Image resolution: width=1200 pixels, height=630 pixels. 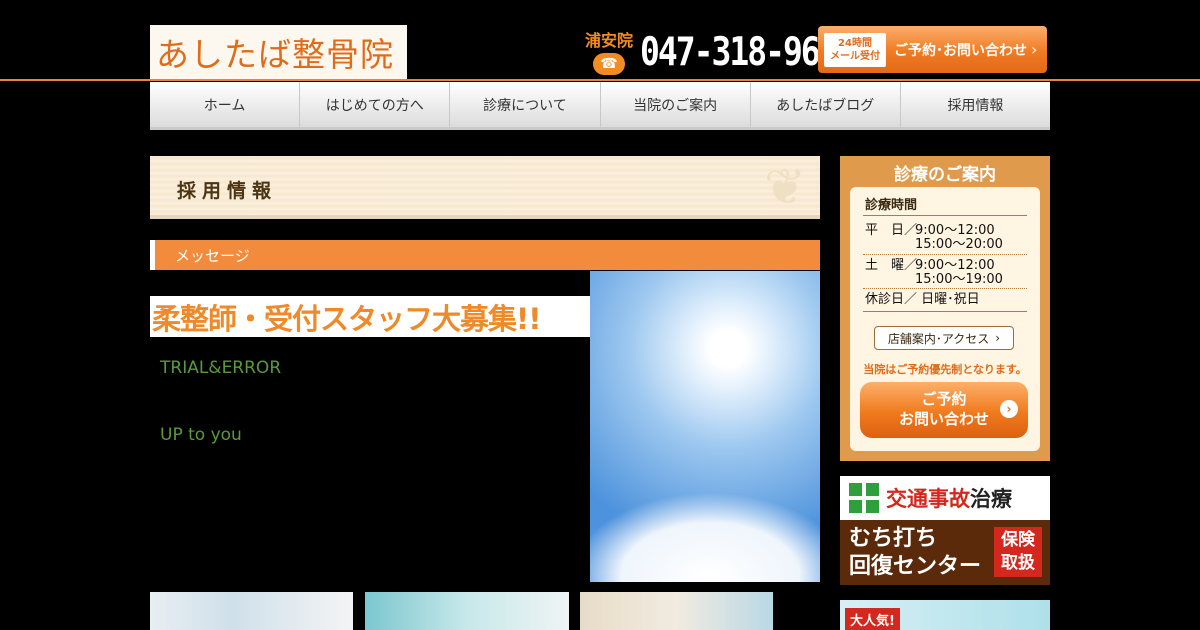 I want to click on contact-button: 24時間 メール受付 ご予約･お問い合わせ ›, so click(x=932, y=49).